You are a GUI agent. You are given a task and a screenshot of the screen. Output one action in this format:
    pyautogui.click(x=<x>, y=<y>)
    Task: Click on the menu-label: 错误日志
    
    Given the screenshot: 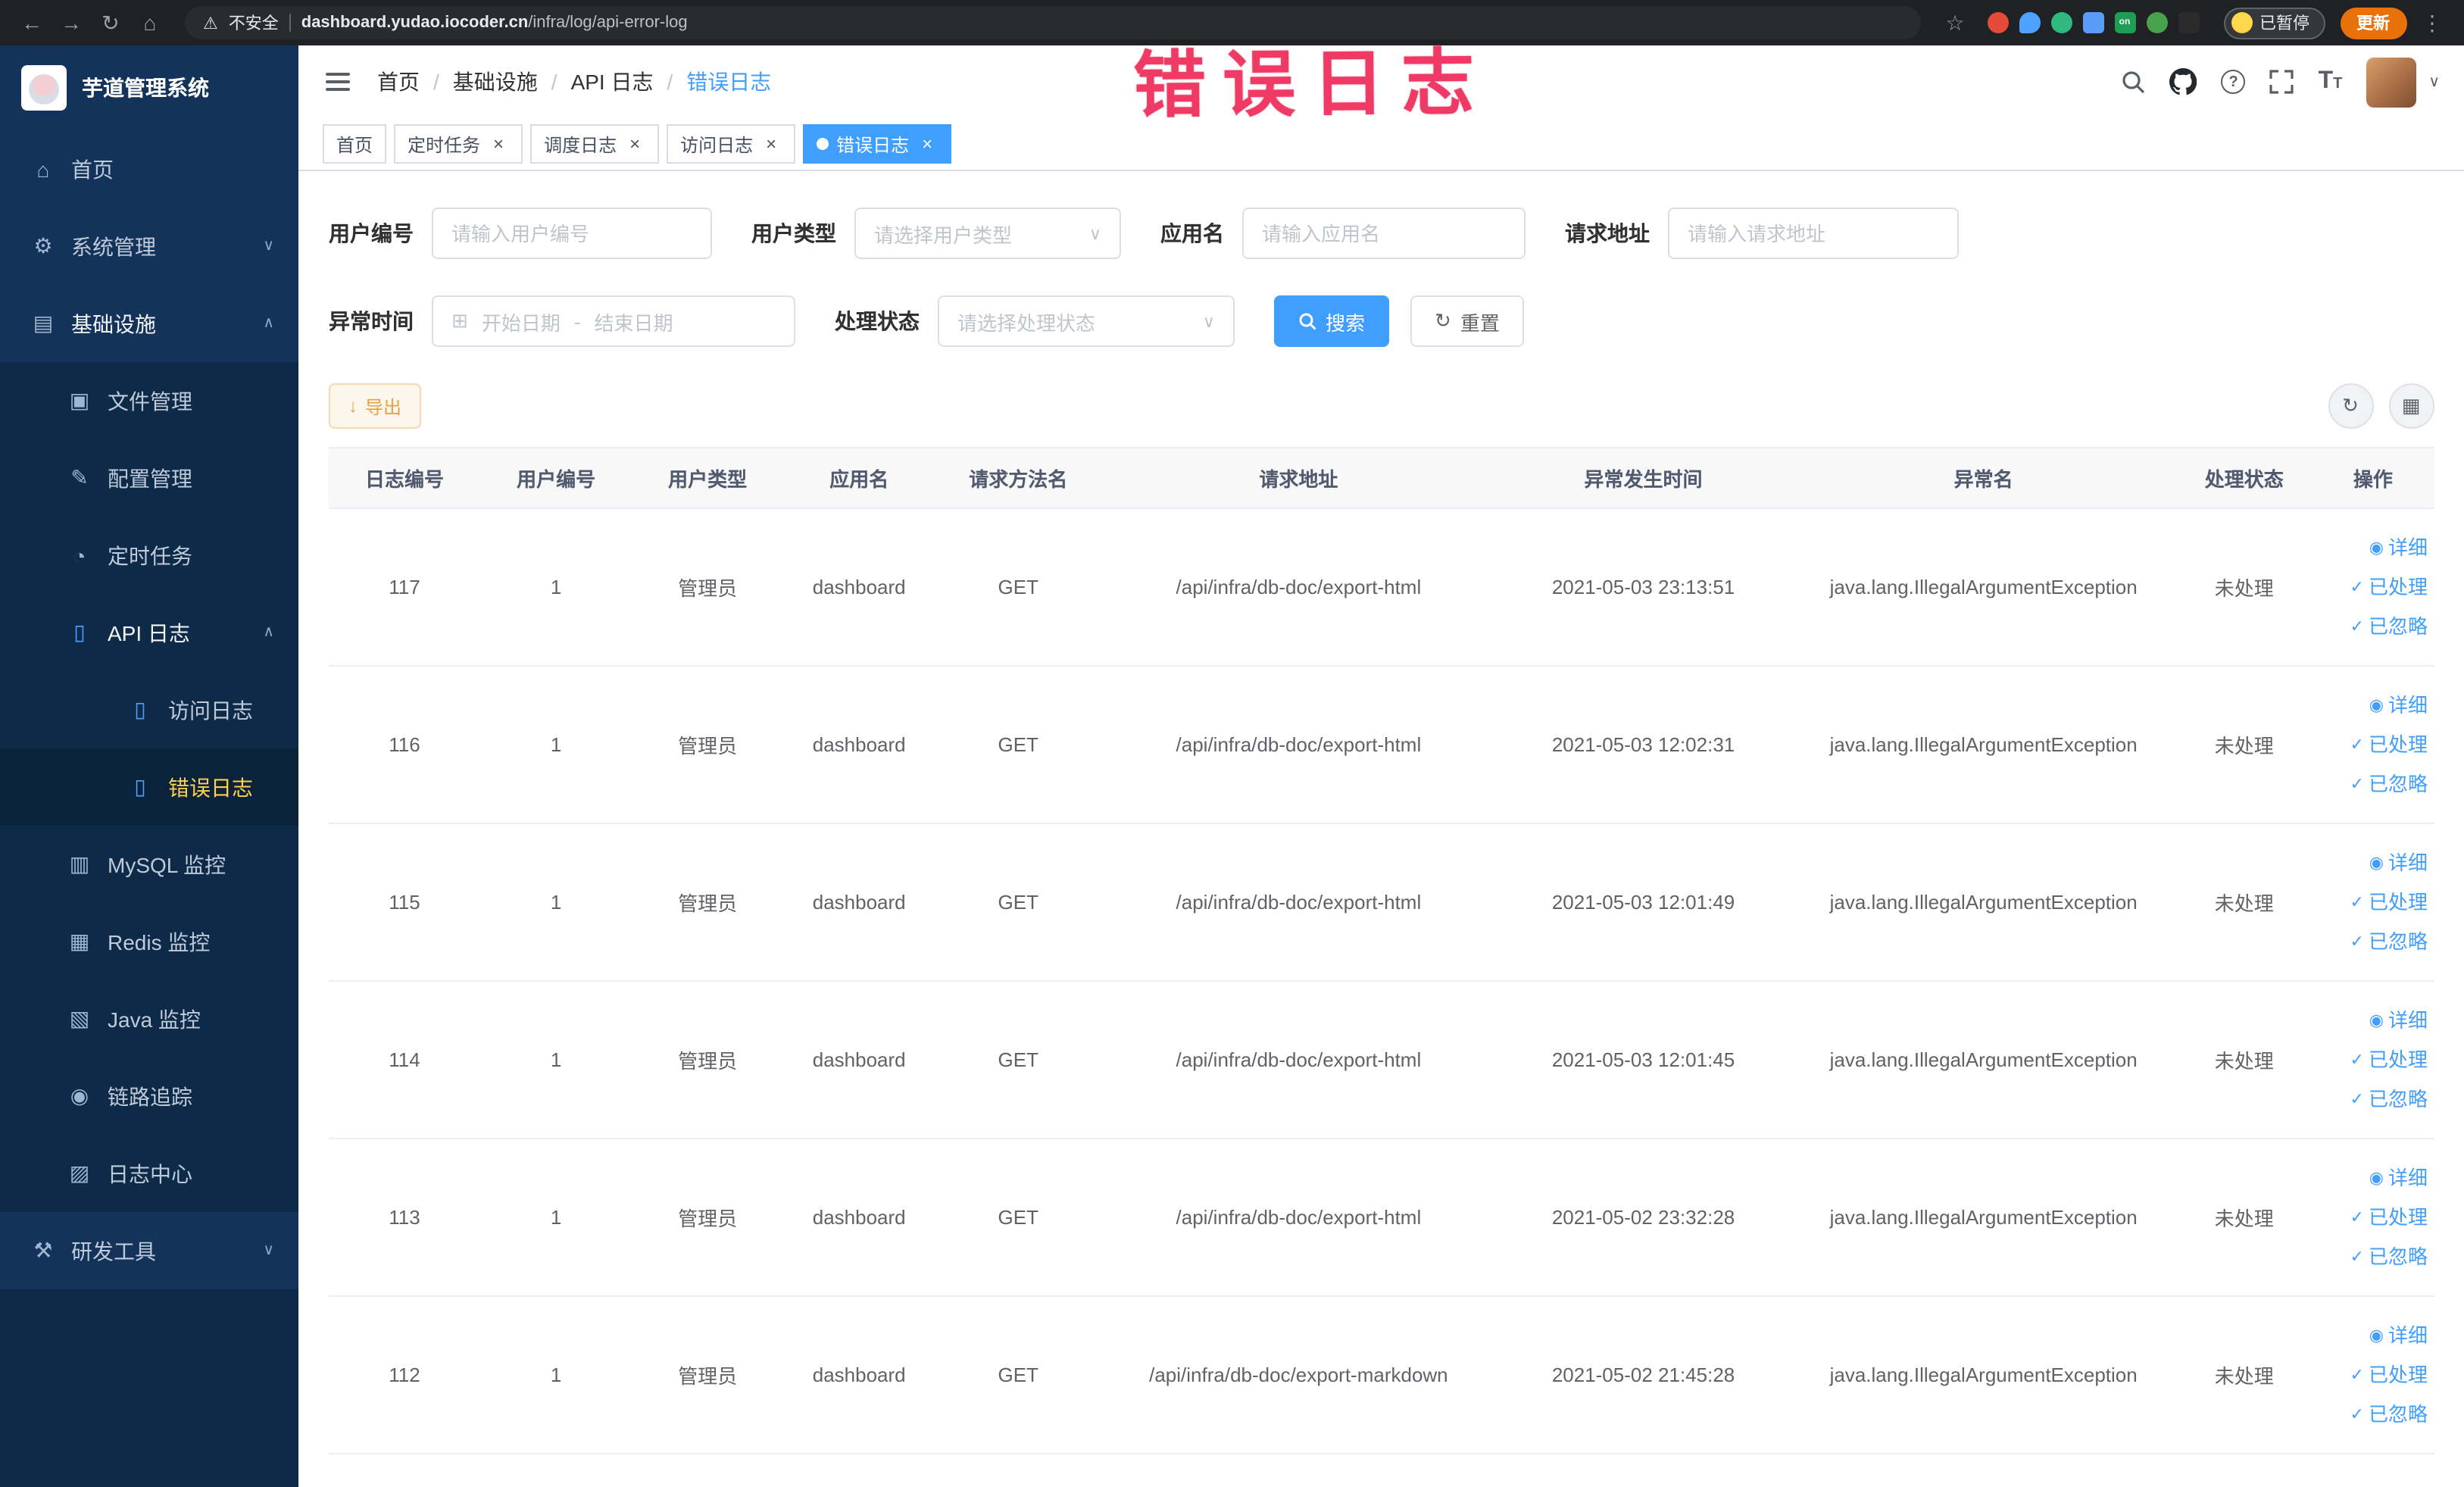 What is the action you would take?
    pyautogui.click(x=210, y=787)
    